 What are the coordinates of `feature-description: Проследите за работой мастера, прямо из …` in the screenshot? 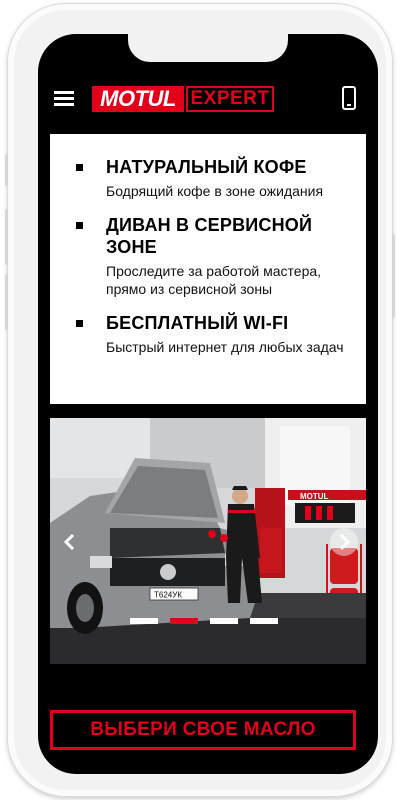 It's located at (214, 280).